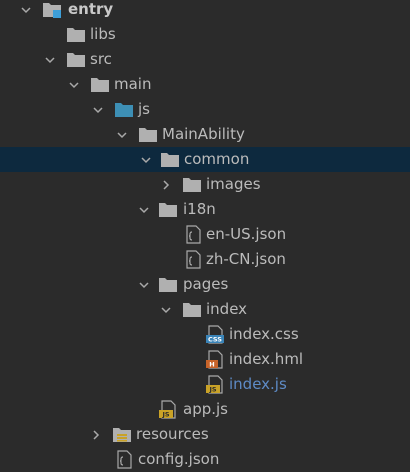  What do you see at coordinates (205, 11) in the screenshot?
I see `tree-row-entry: entry` at bounding box center [205, 11].